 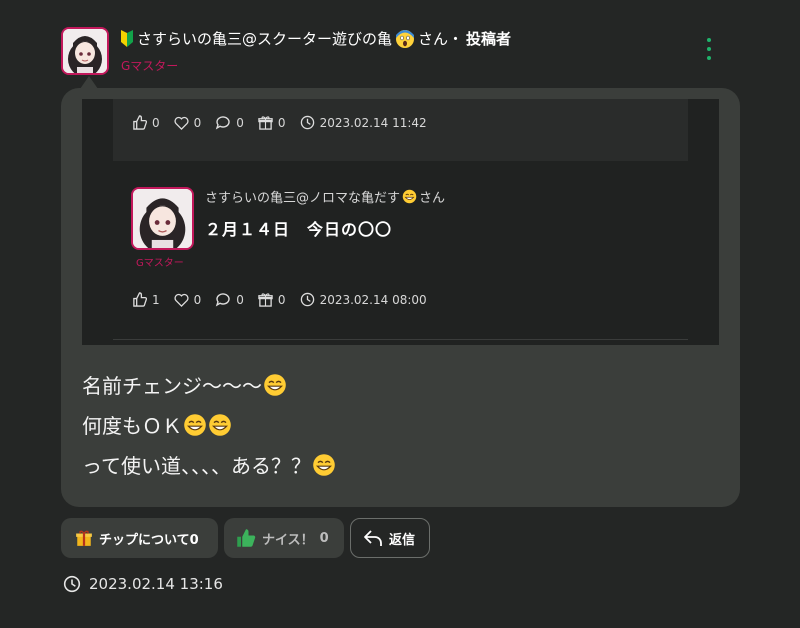 What do you see at coordinates (373, 538) in the screenshot?
I see `reply-arrow-icon` at bounding box center [373, 538].